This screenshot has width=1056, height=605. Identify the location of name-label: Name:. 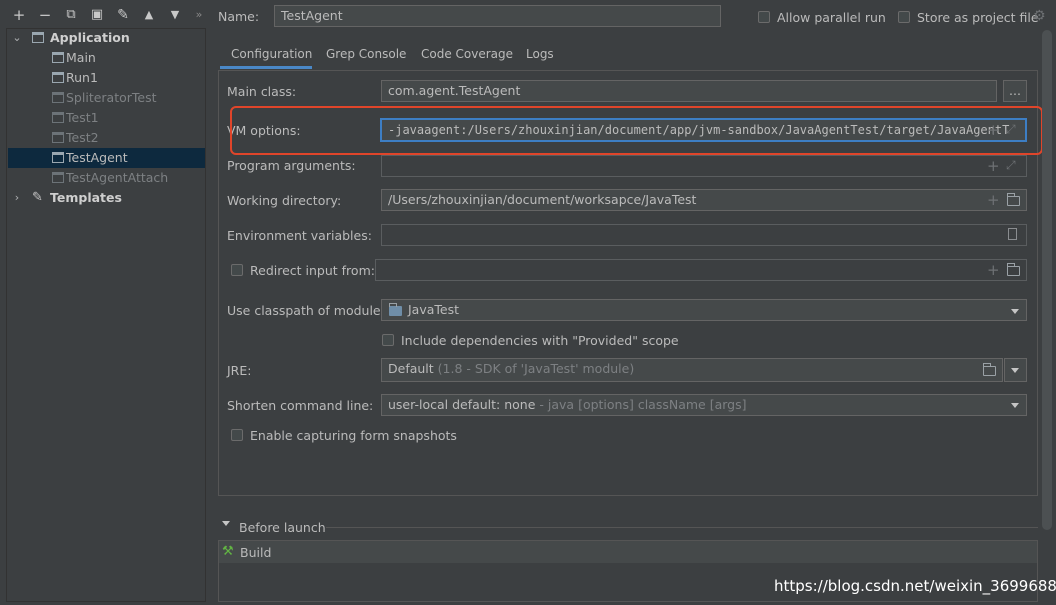
(239, 16).